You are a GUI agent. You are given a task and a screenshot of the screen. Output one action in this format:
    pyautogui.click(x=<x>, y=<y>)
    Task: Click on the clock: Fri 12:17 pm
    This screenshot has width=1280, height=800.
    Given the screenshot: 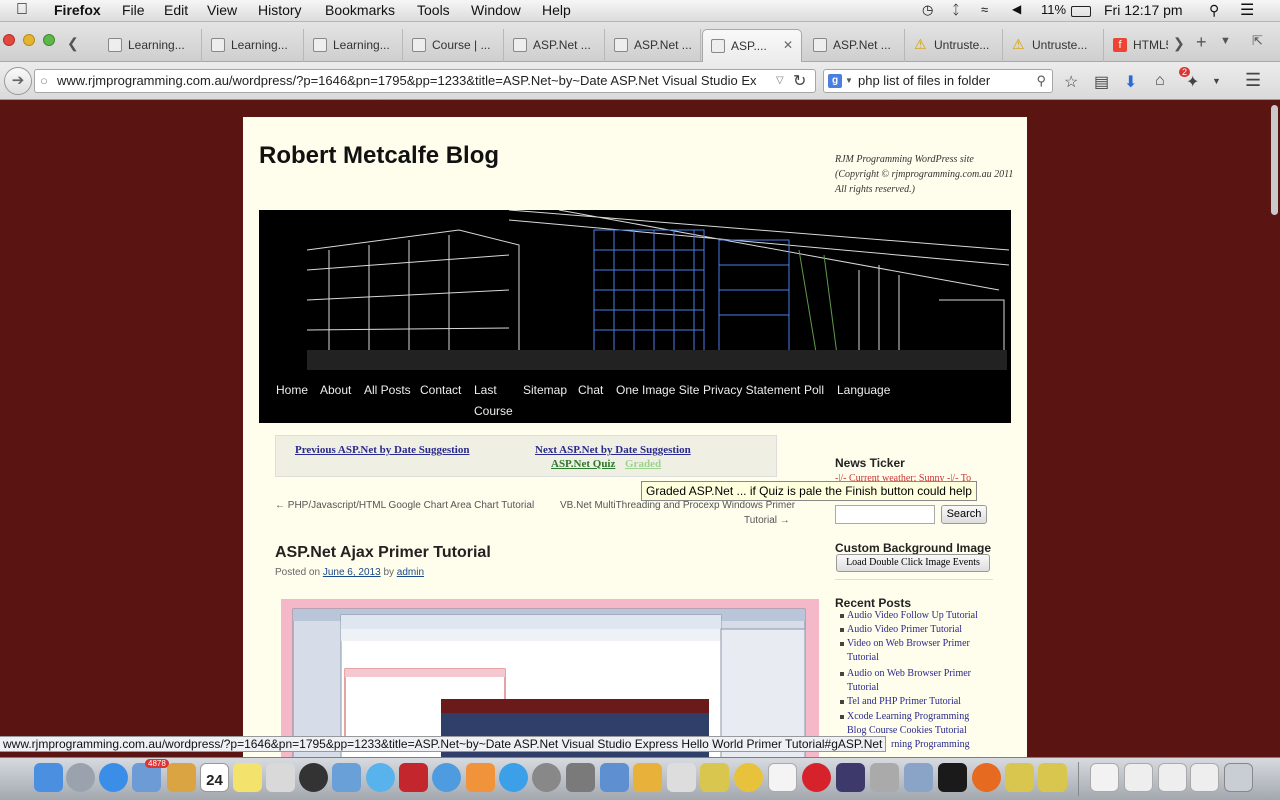 What is the action you would take?
    pyautogui.click(x=1143, y=10)
    